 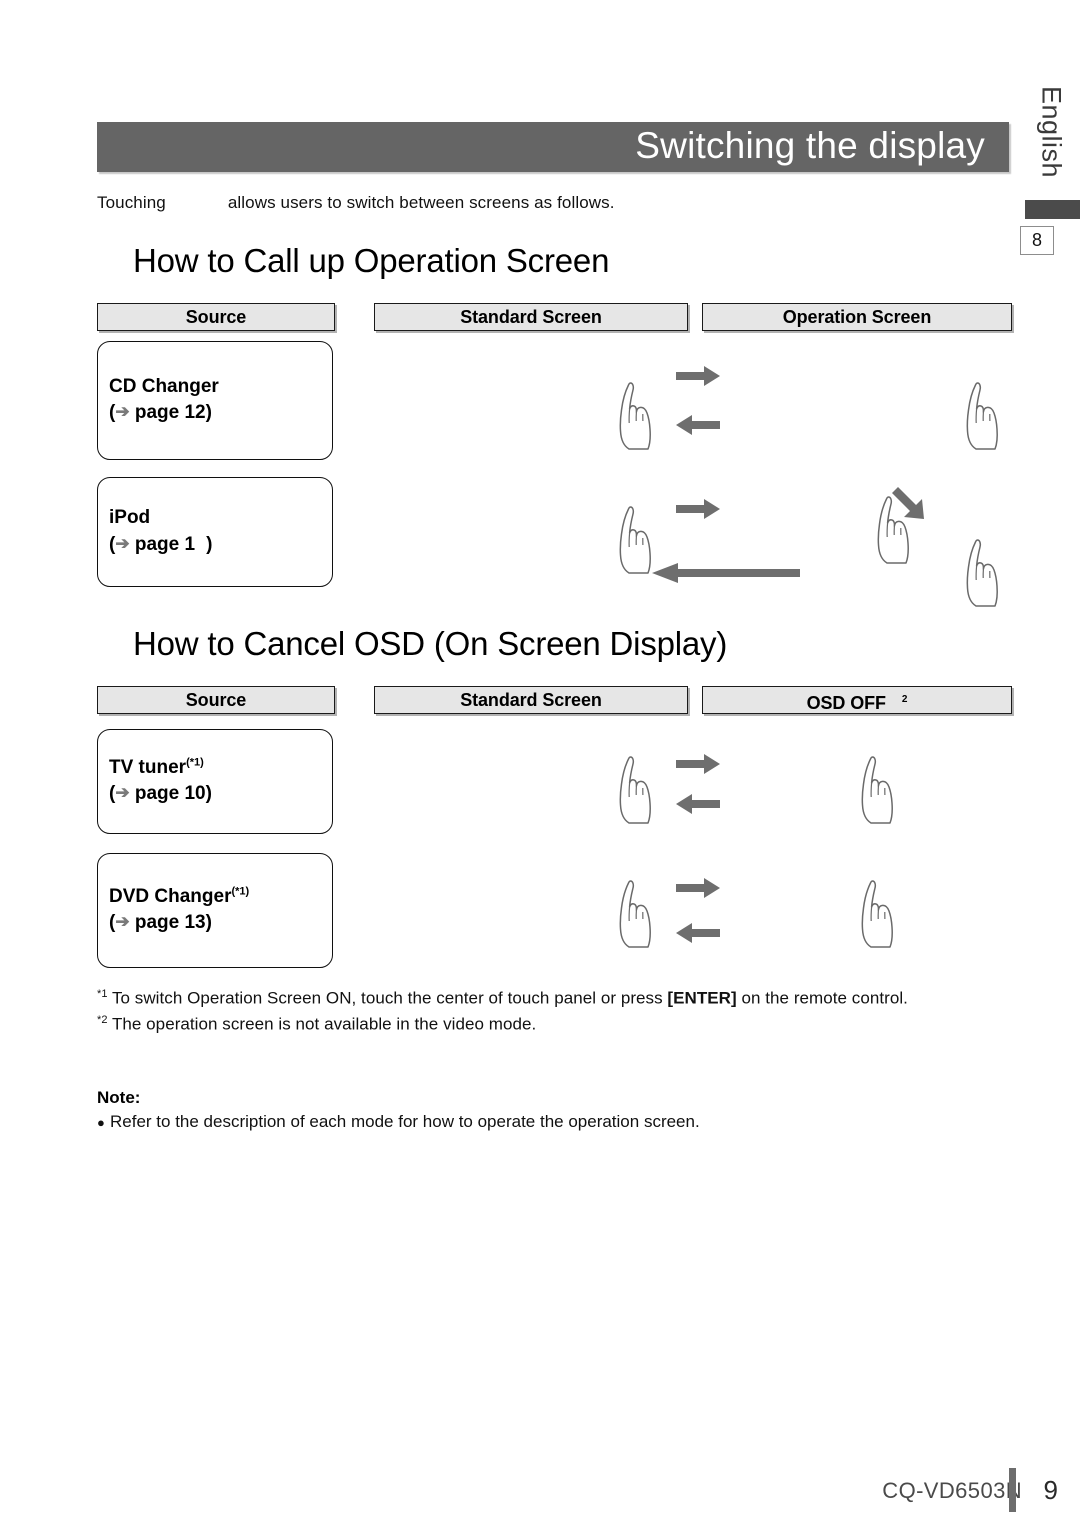 I want to click on section-heading-call-up: How to Call up Operation Screen, so click(x=371, y=260).